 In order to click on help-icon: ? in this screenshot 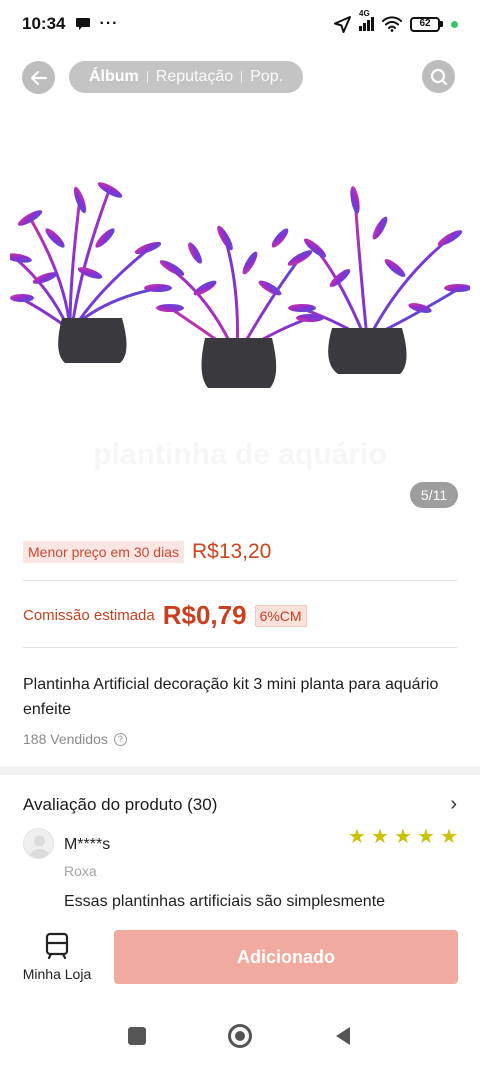, I will do `click(120, 739)`.